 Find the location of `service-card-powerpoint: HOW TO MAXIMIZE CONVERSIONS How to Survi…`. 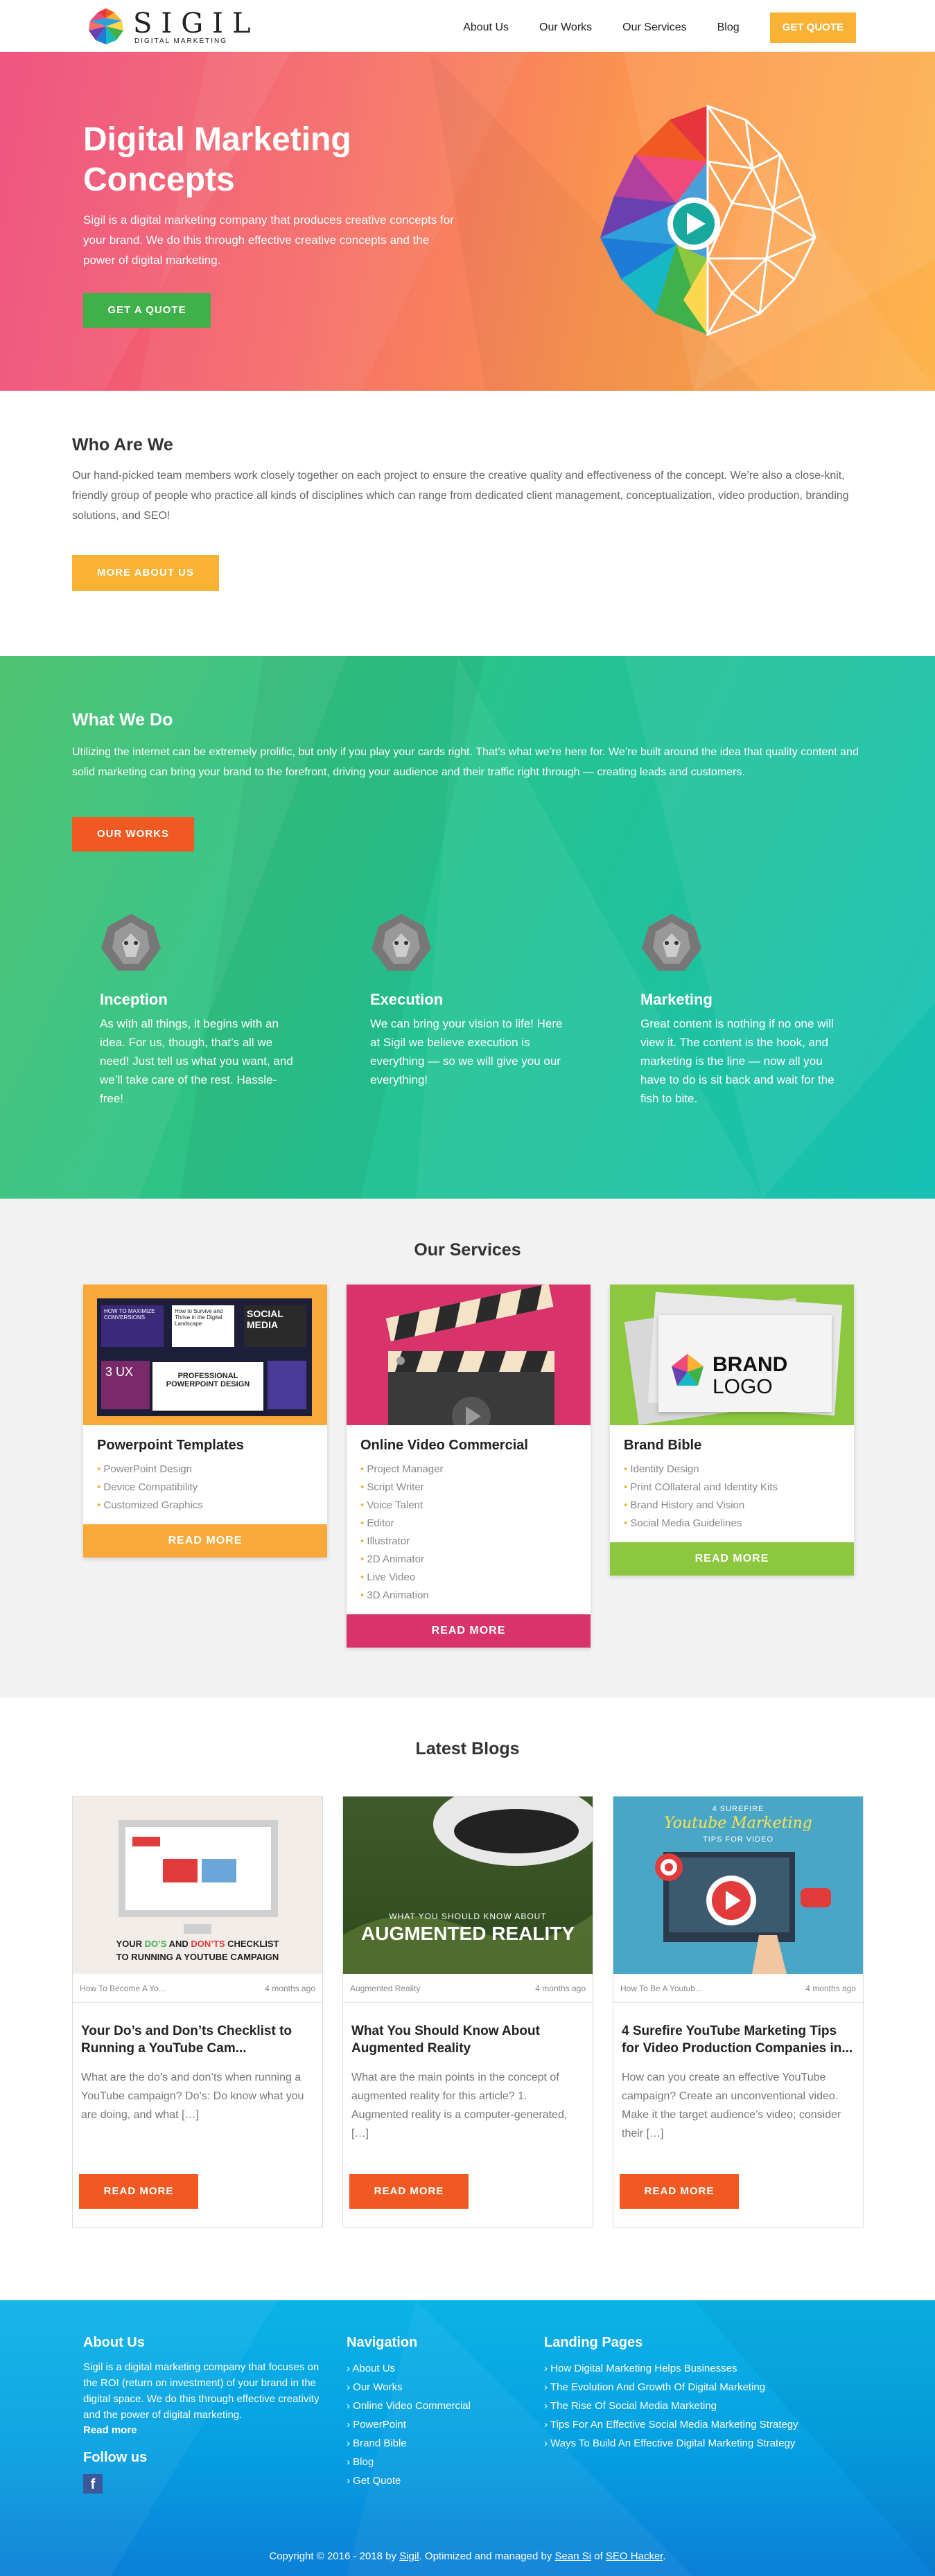

service-card-powerpoint: HOW TO MAXIMIZE CONVERSIONS How to Survi… is located at coordinates (205, 1421).